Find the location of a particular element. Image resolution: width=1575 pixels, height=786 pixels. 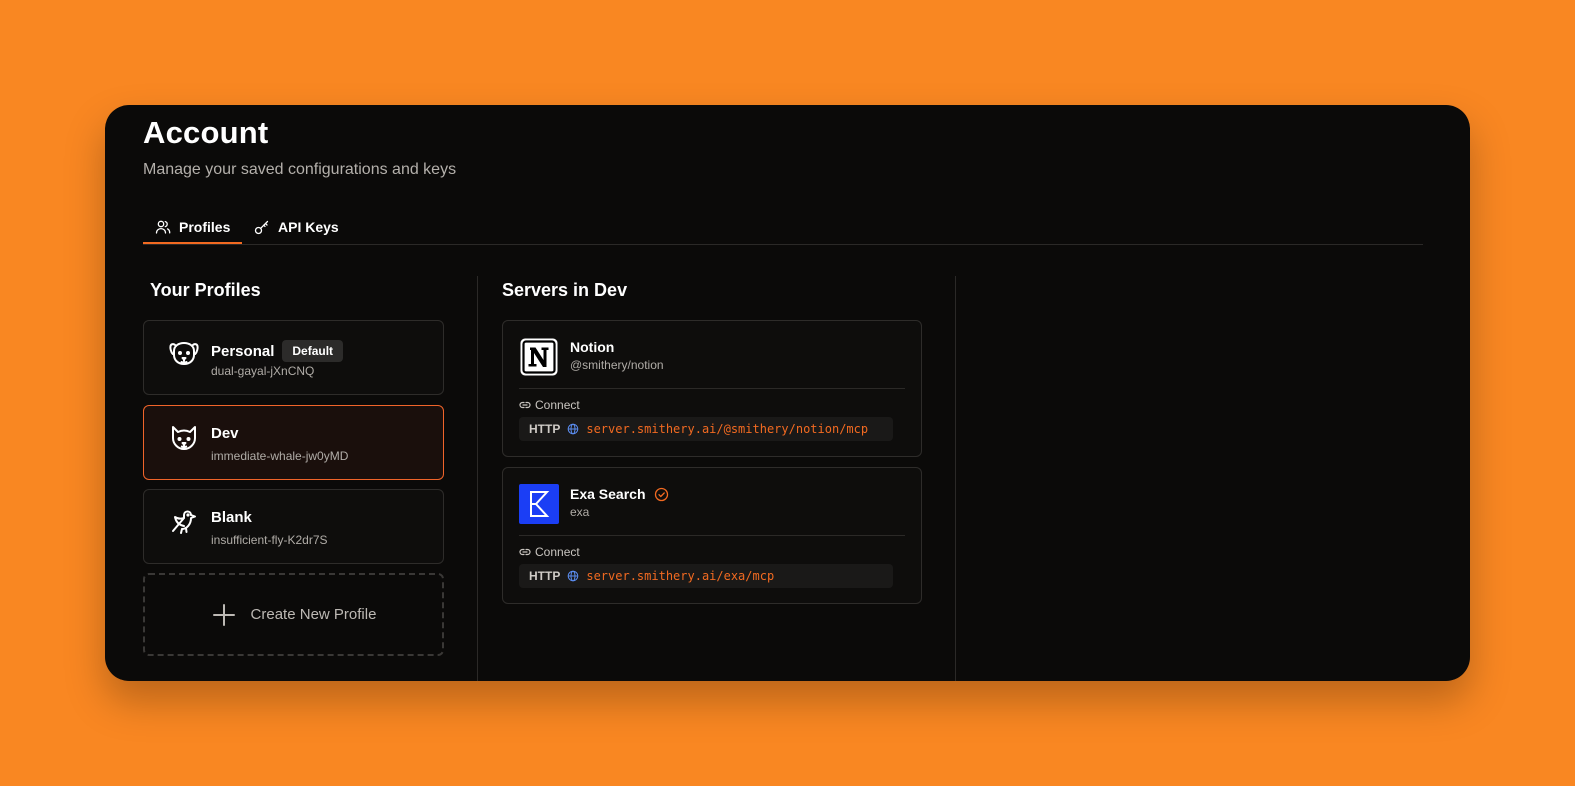

profile-name-text: Dev is located at coordinates (225, 433).